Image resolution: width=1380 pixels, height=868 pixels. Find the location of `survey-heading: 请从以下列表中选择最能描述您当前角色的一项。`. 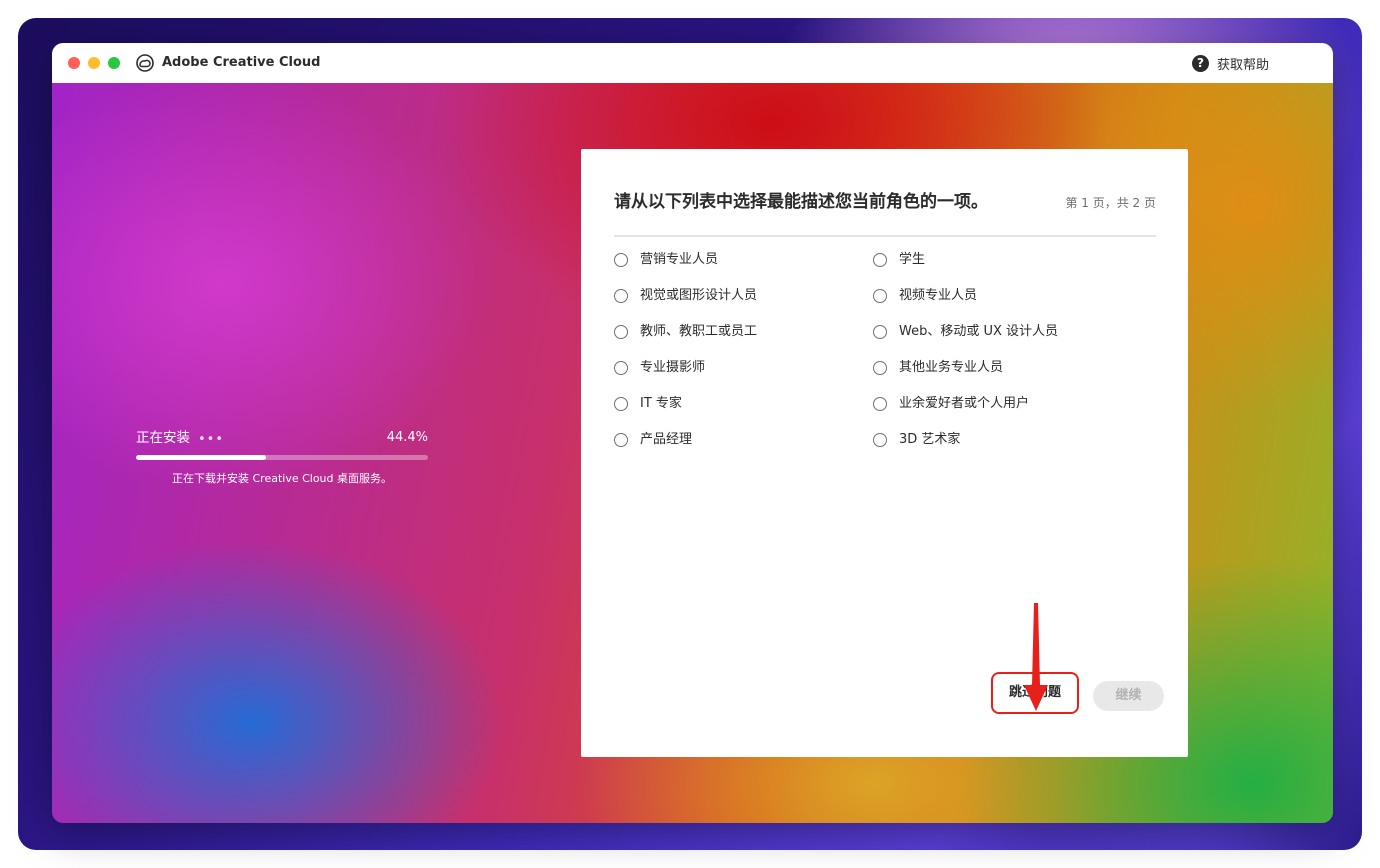

survey-heading: 请从以下列表中选择最能描述您当前角色的一项。 is located at coordinates (801, 202).